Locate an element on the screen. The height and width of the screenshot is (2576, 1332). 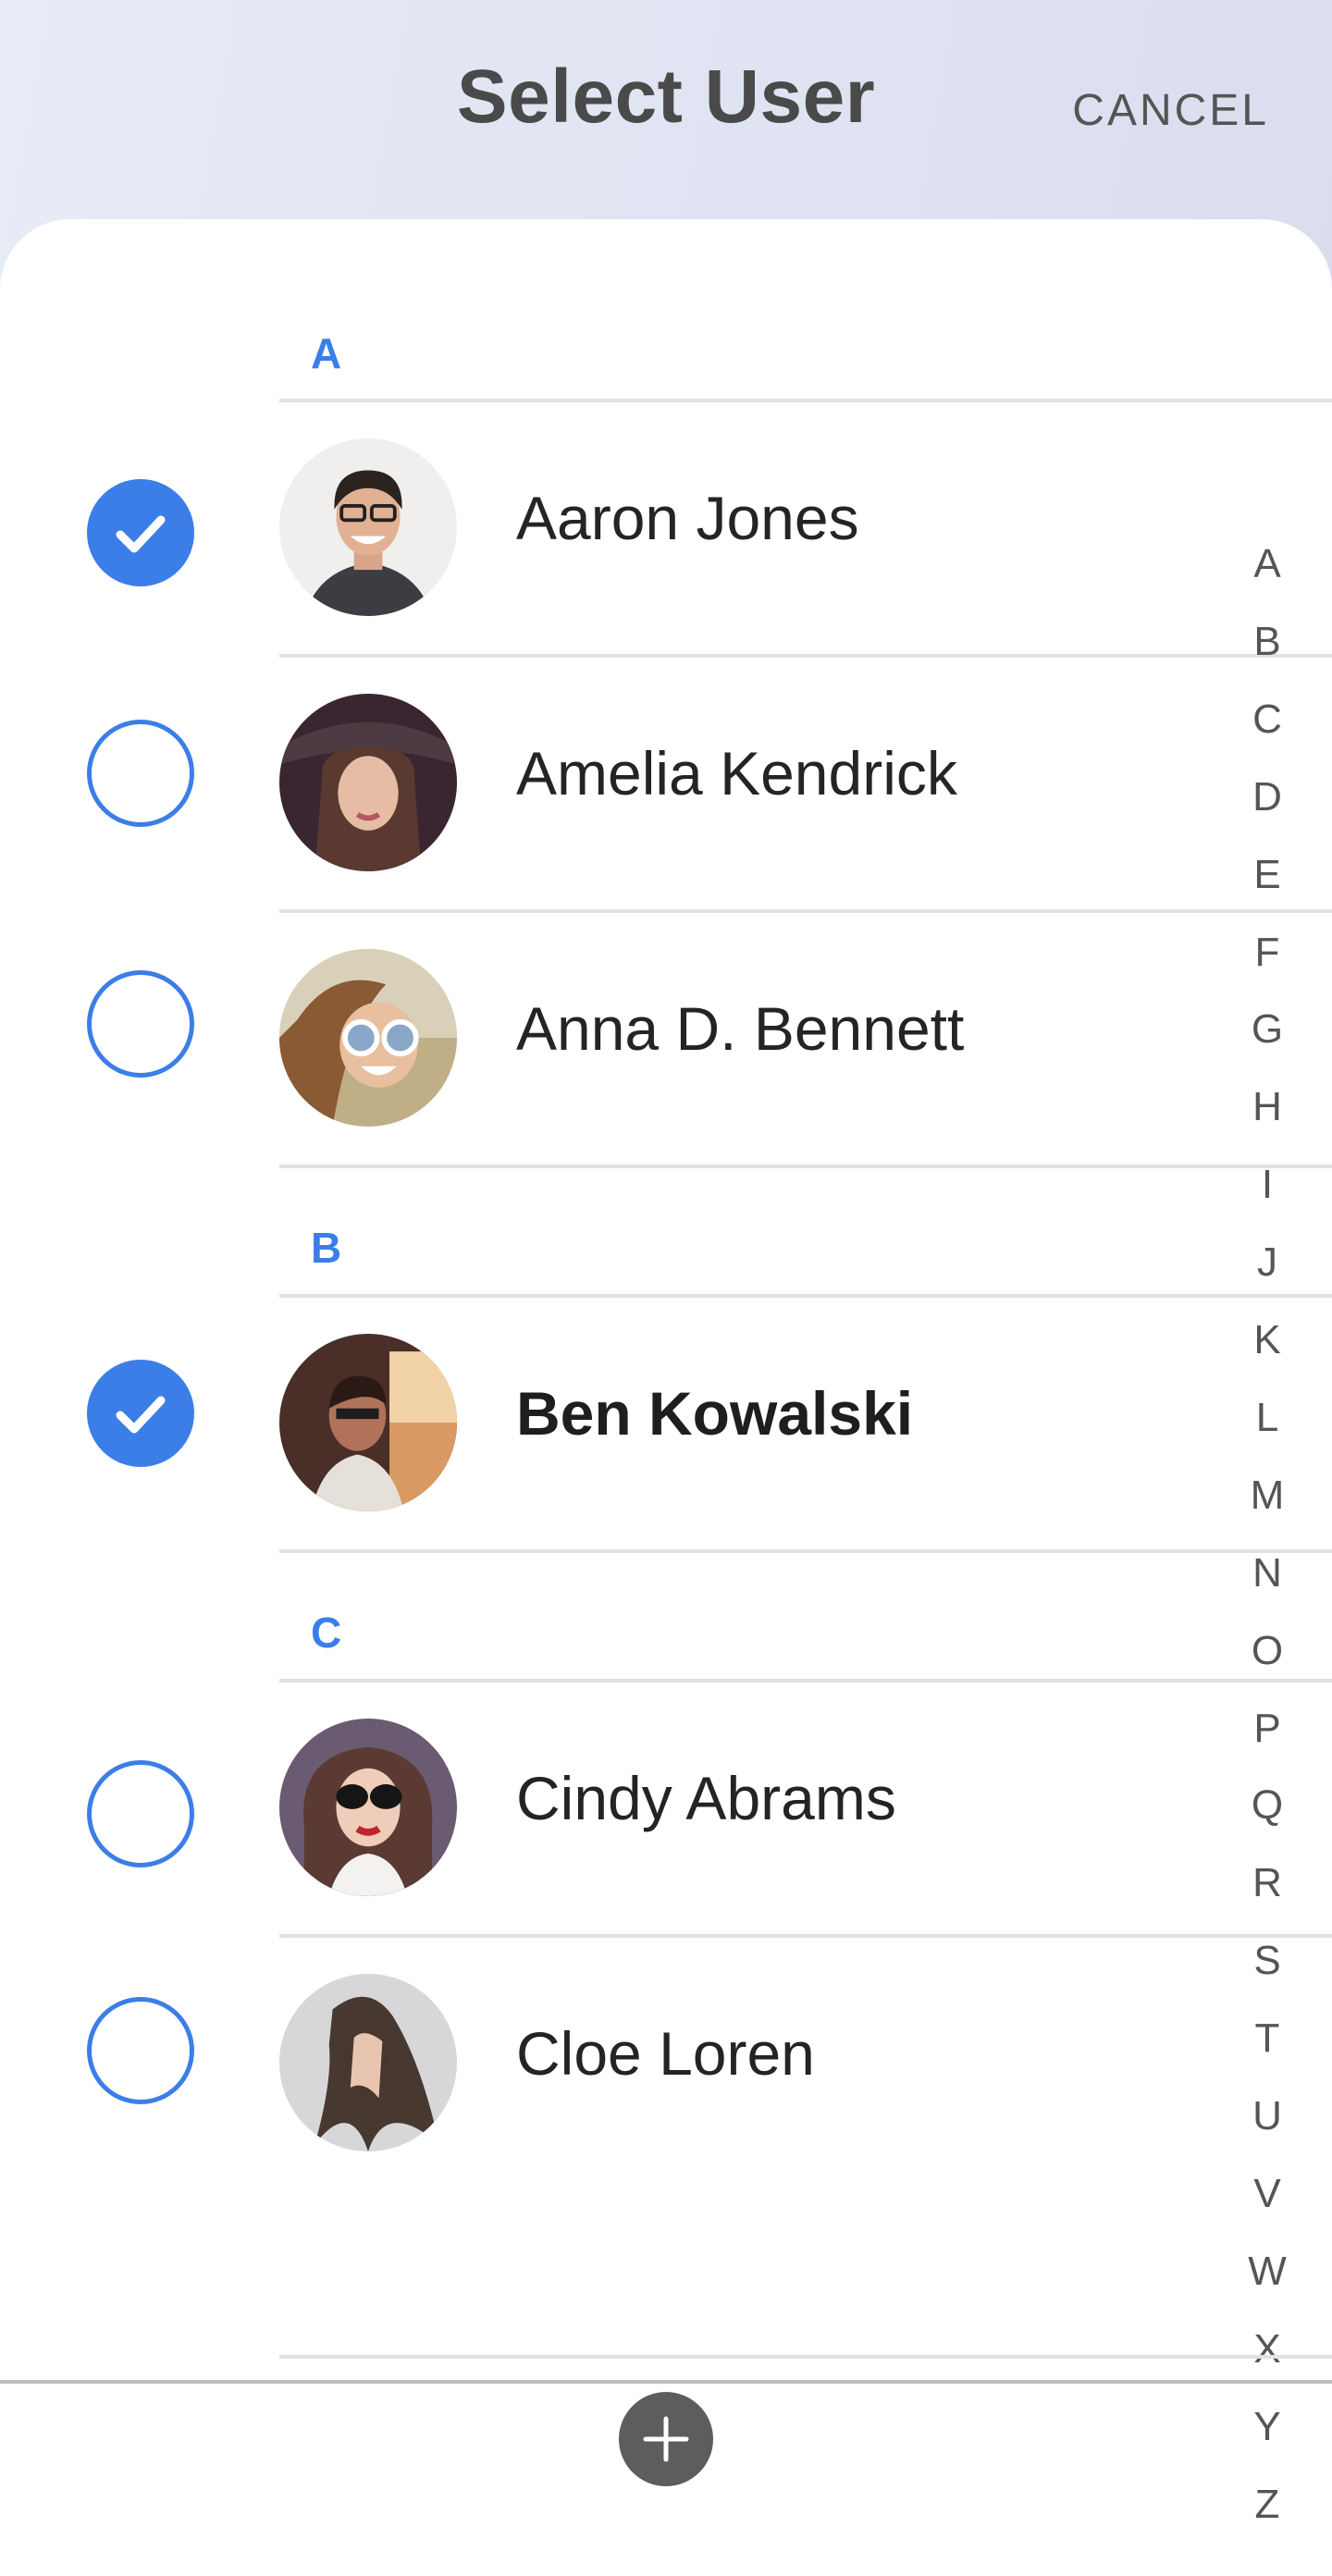
user-name: Cindy Abrams is located at coordinates (706, 1798).